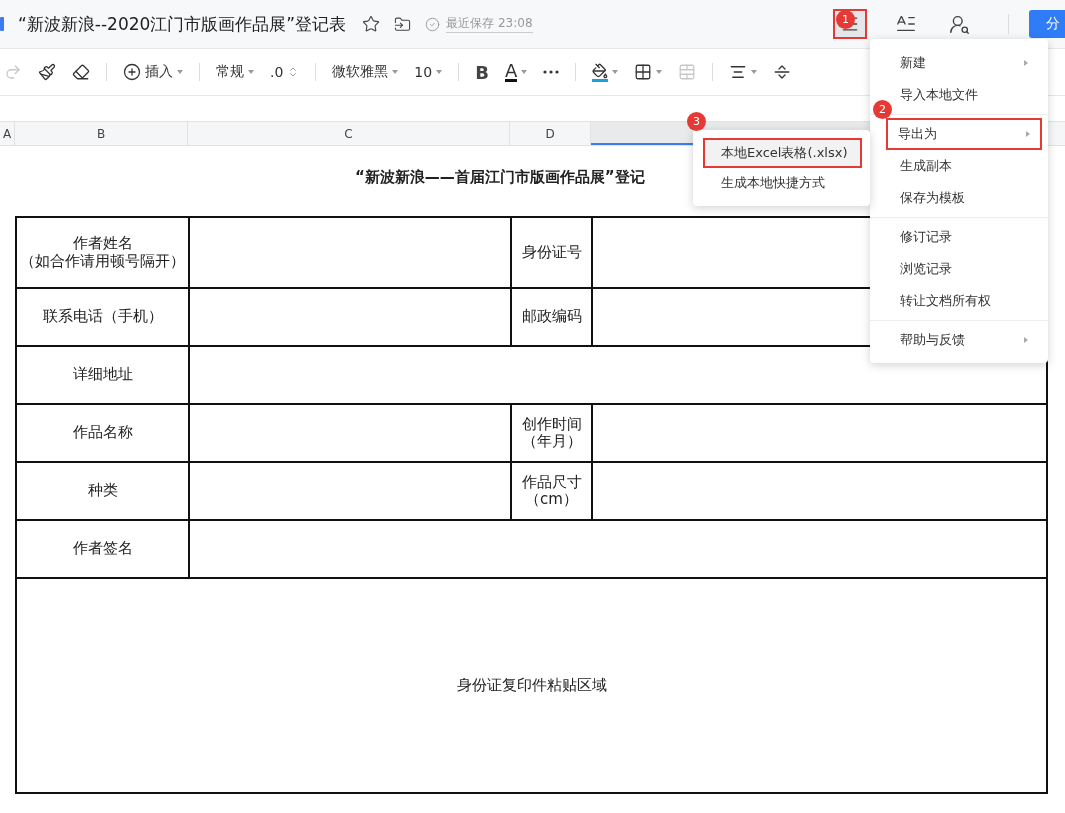  What do you see at coordinates (551, 252) in the screenshot?
I see `cell-label: 身份证号` at bounding box center [551, 252].